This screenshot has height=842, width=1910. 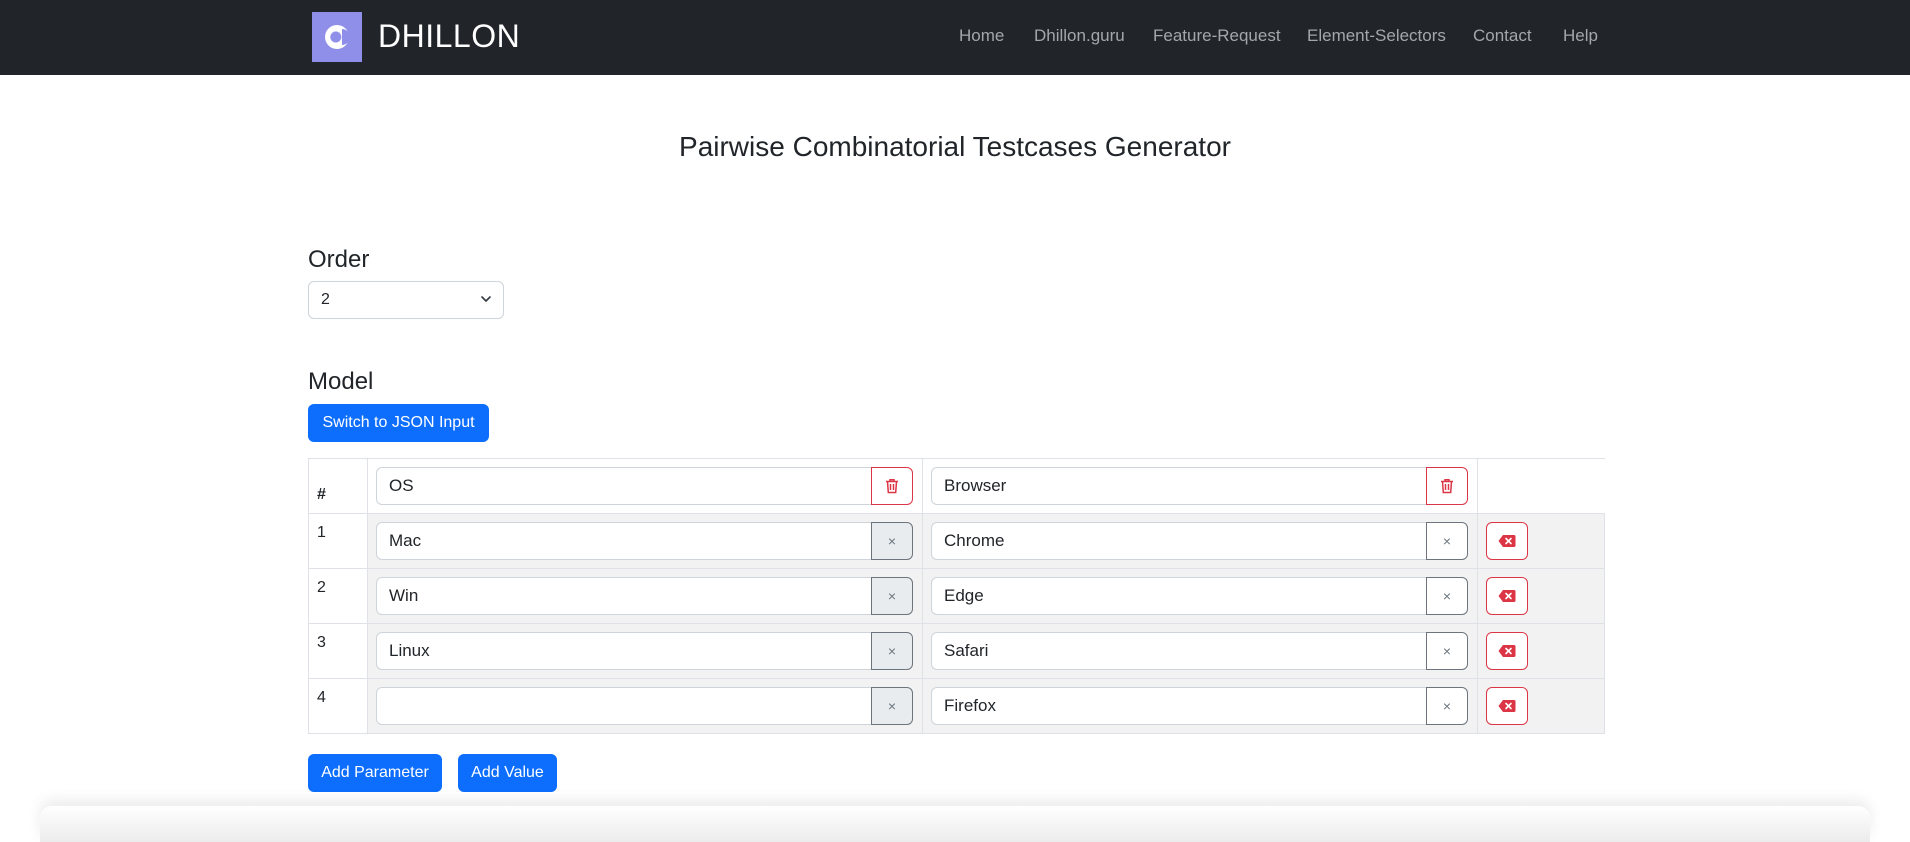 I want to click on brand-name: DHILLON, so click(x=449, y=36).